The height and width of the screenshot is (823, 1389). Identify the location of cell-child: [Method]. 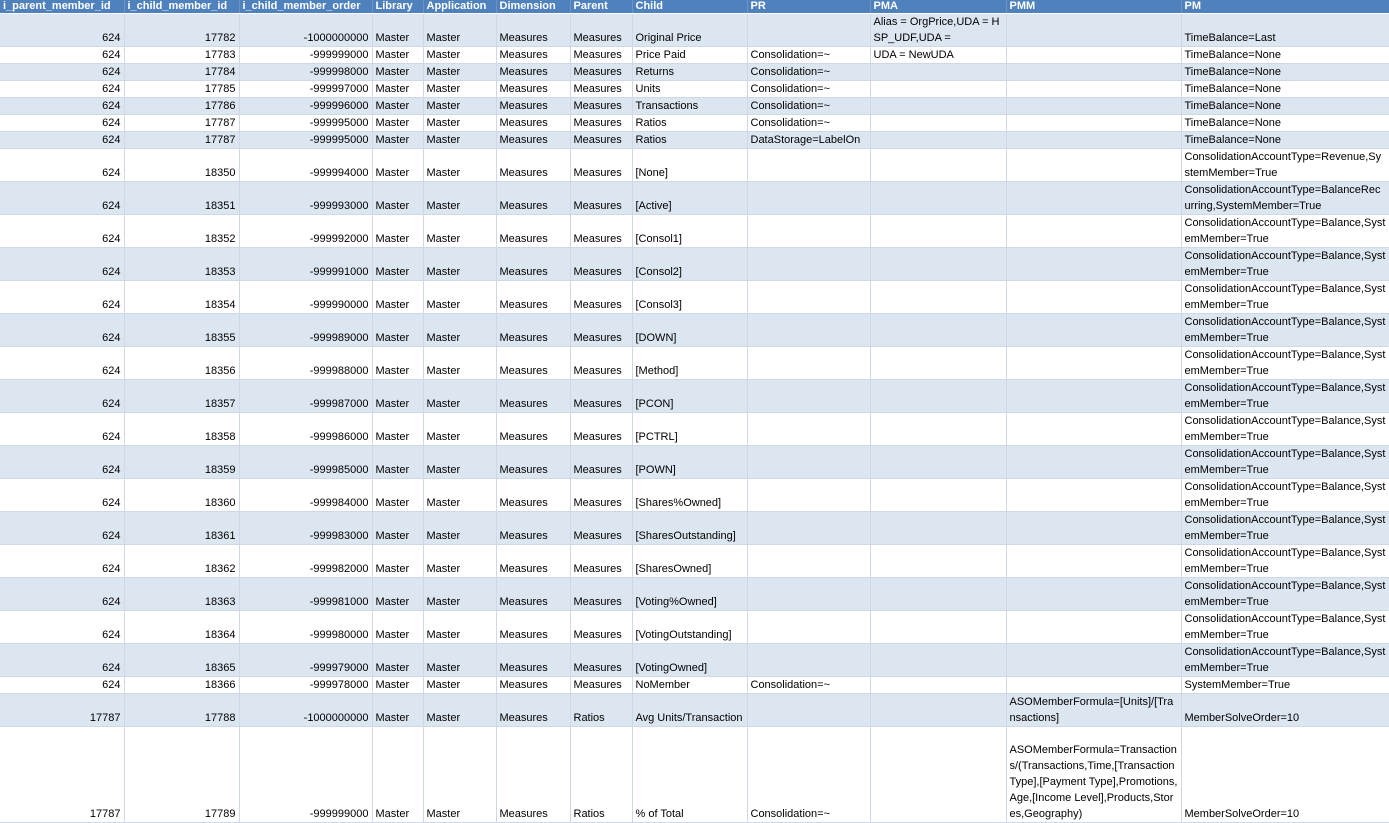
(690, 363).